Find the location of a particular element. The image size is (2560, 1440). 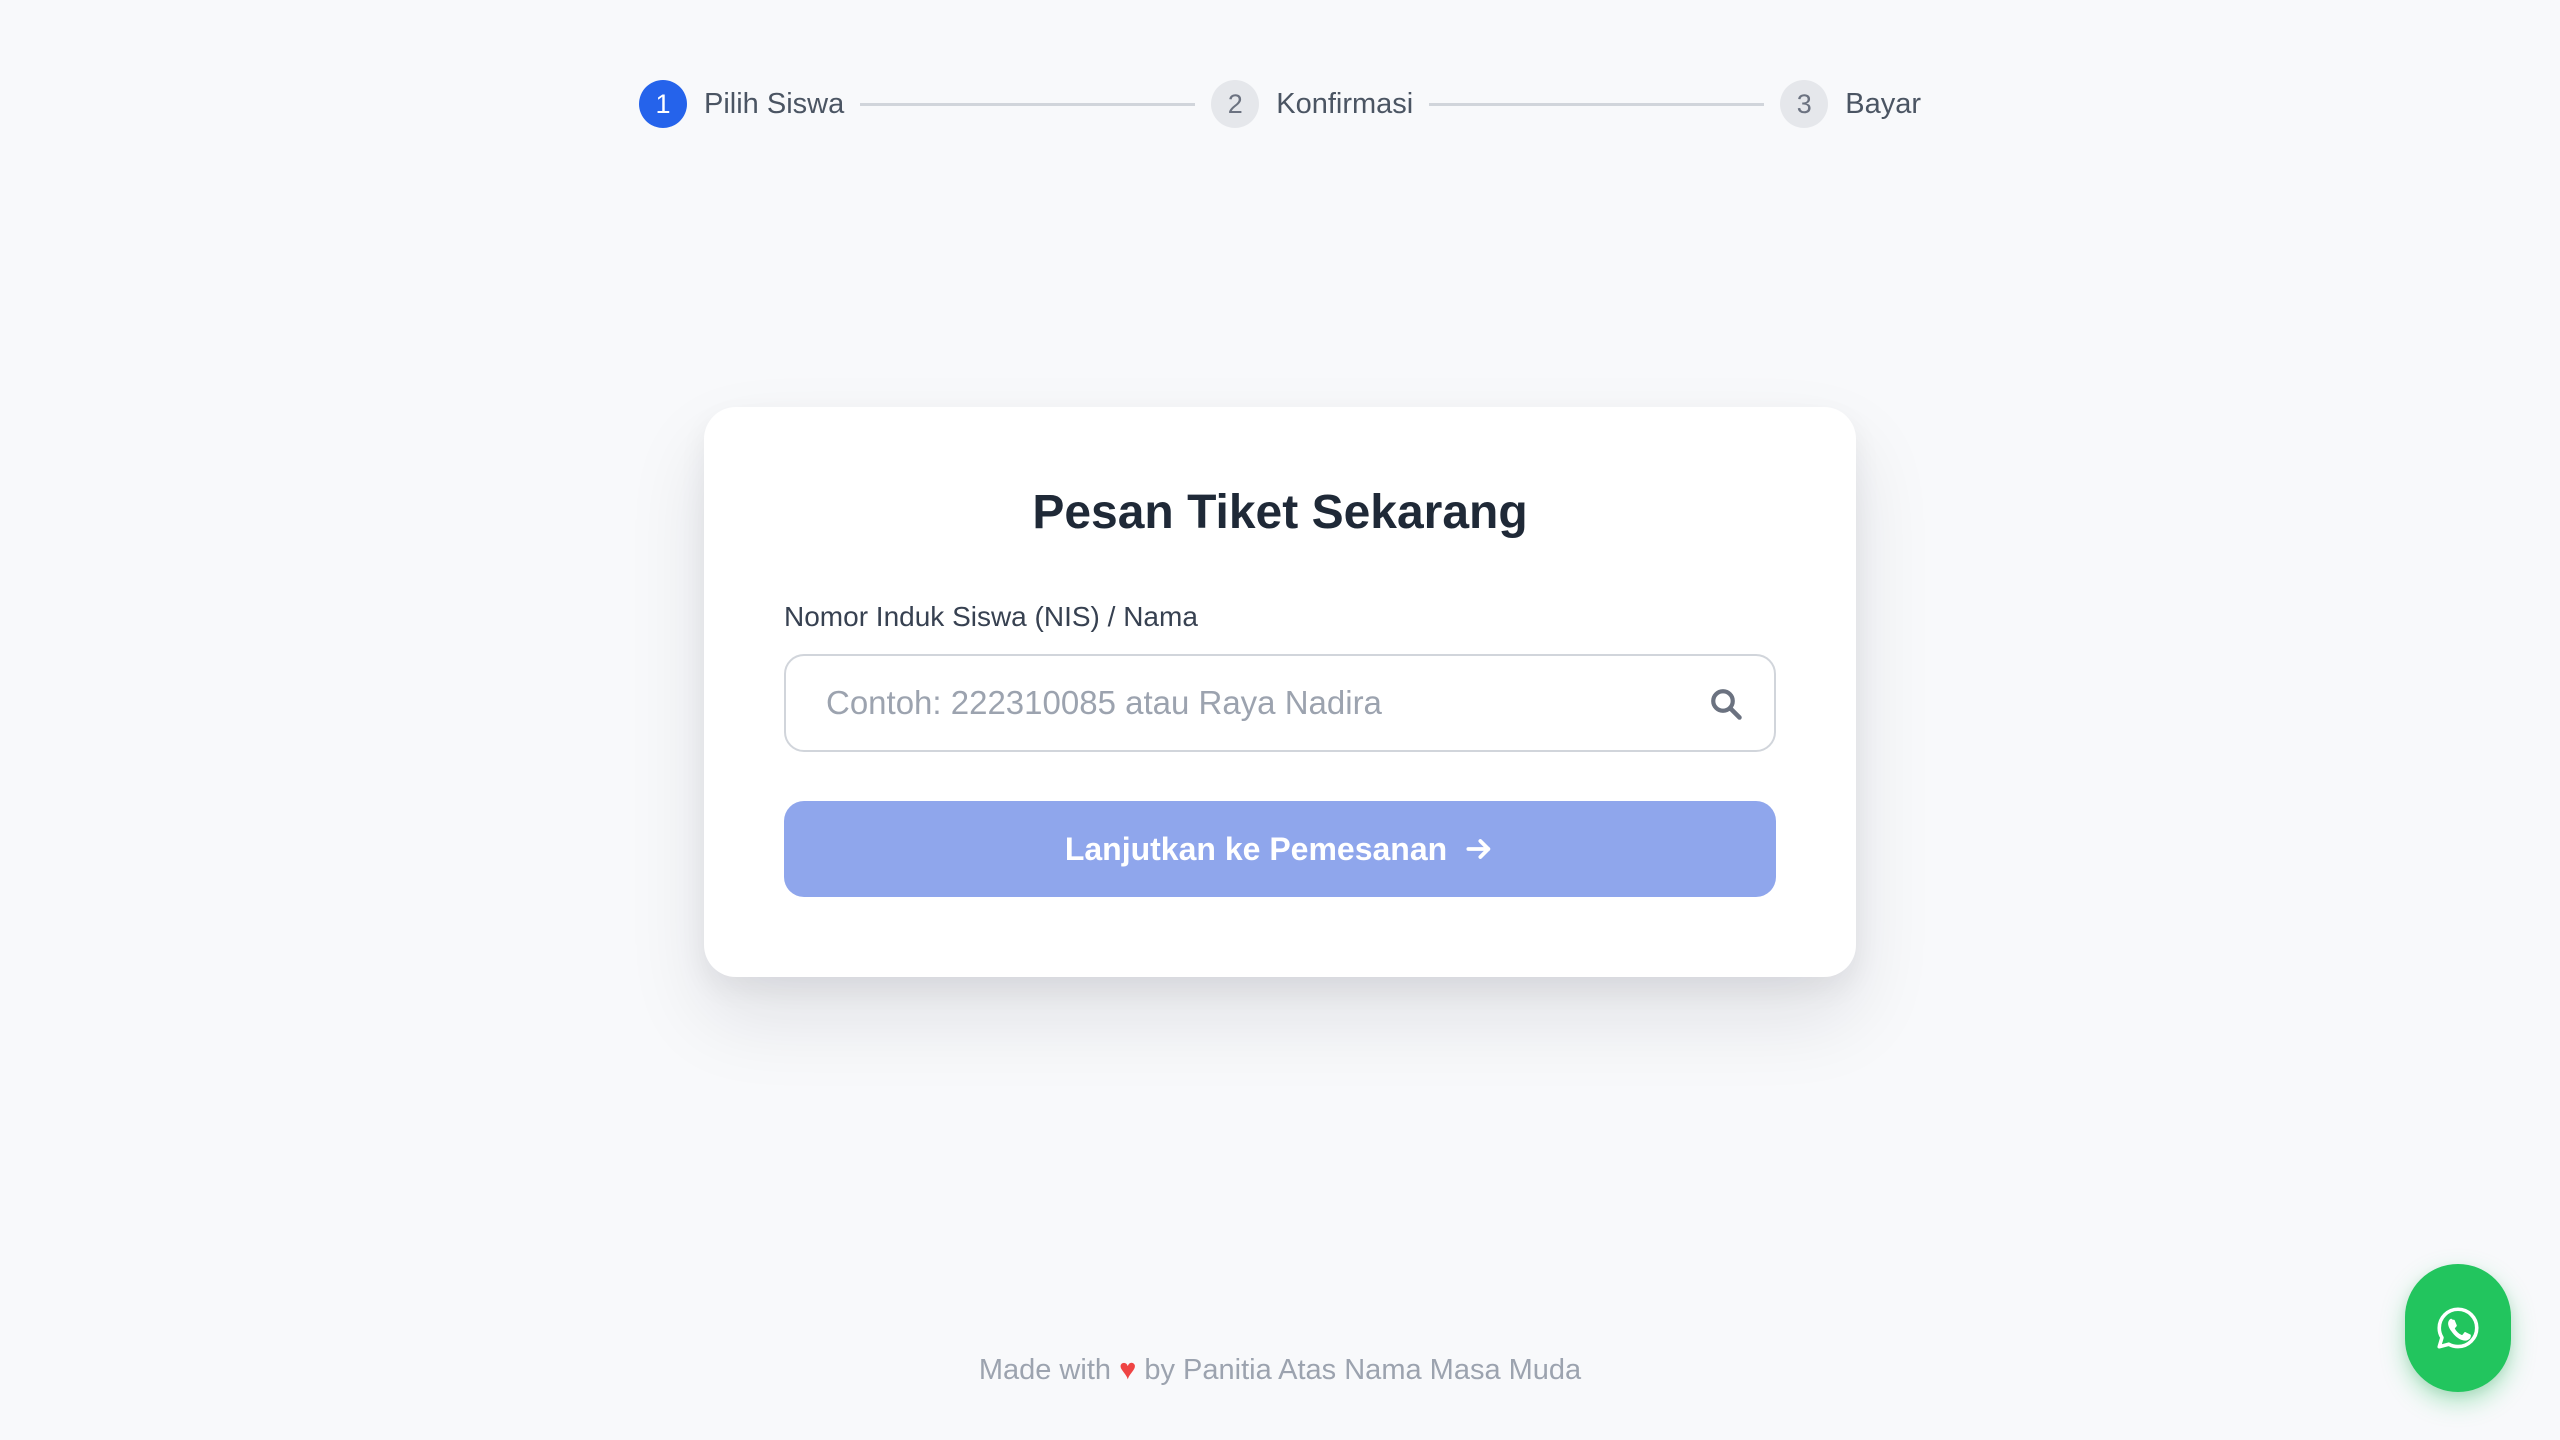

search-field is located at coordinates (1280, 703).